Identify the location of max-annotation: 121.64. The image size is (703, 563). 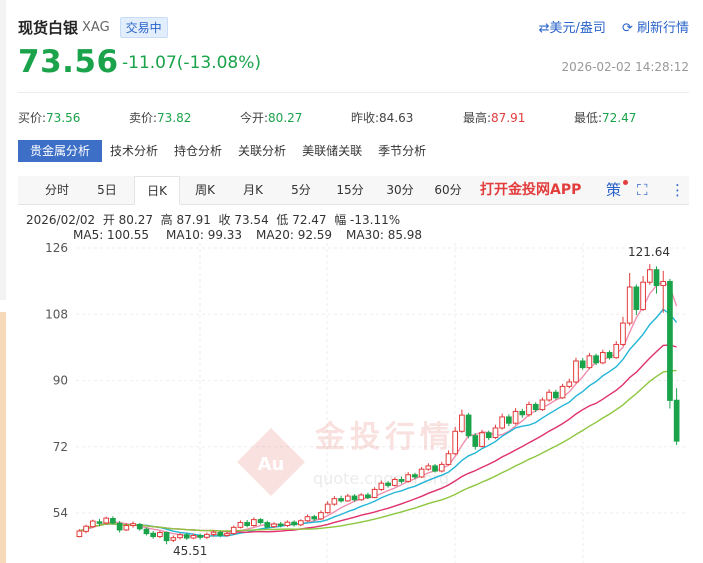
(649, 252).